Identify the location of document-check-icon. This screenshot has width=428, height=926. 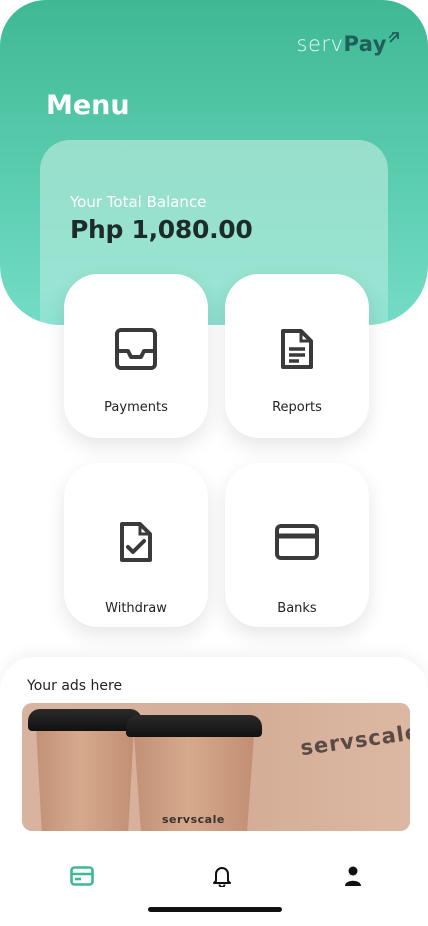
(136, 542).